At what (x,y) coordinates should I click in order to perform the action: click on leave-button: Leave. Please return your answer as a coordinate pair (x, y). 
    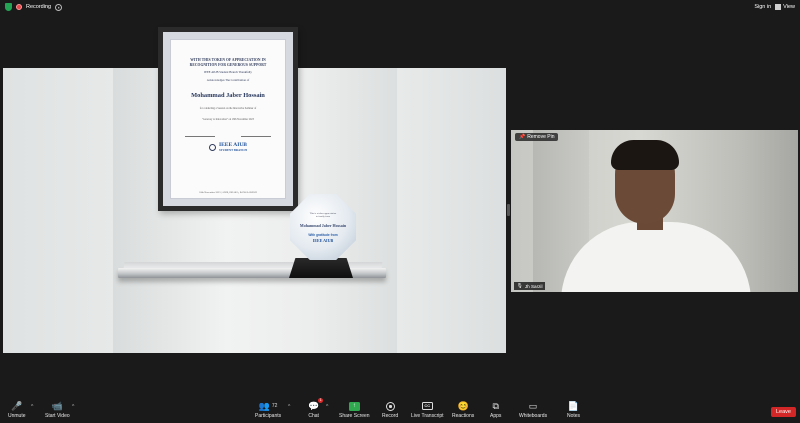
    Looking at the image, I should click on (783, 412).